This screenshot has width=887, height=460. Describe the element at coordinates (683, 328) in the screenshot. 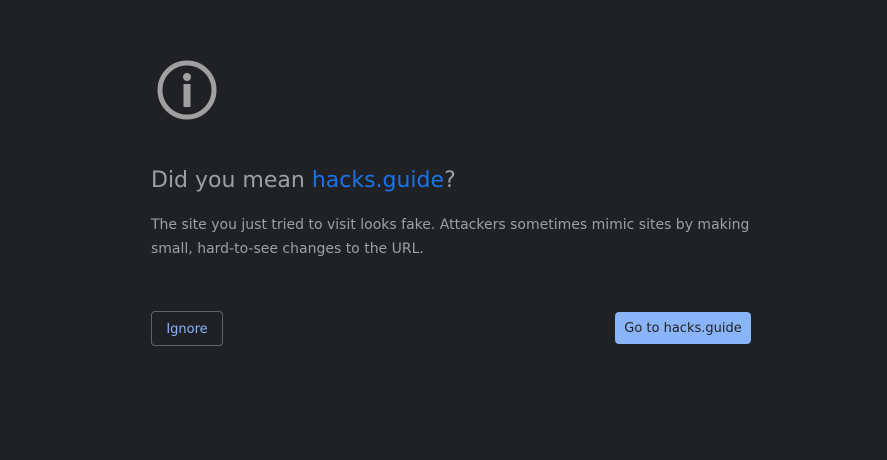

I see `go-to-site-button: Go to hacks.guide` at that location.